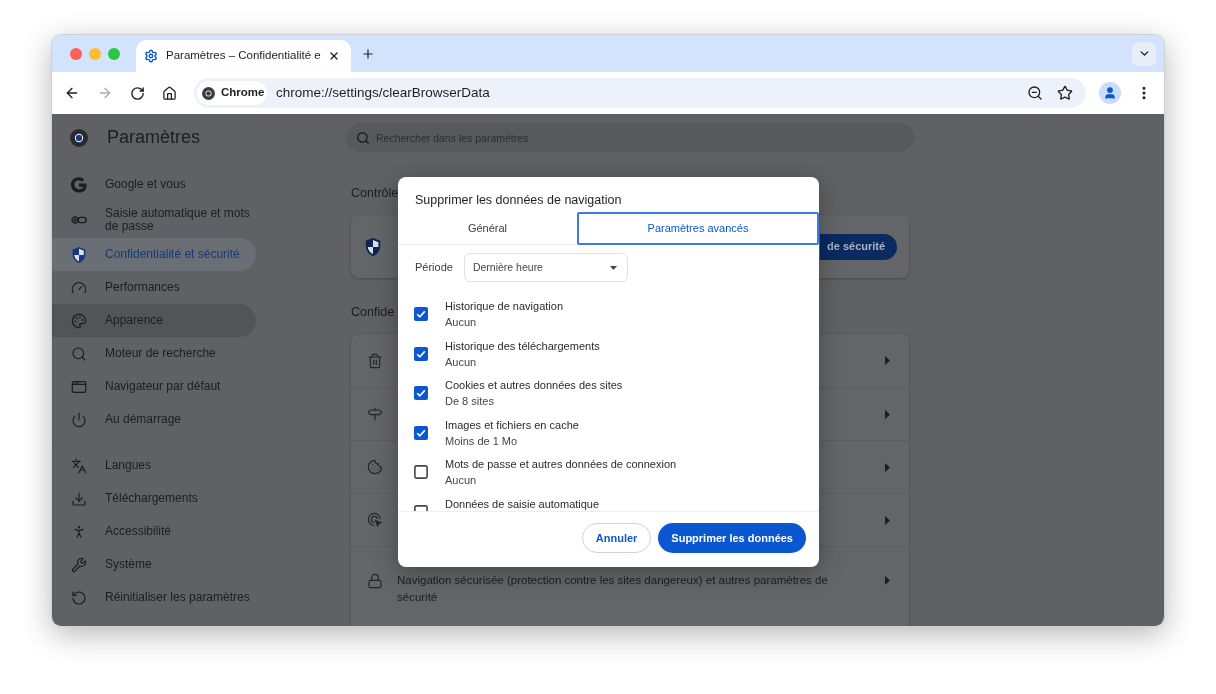  I want to click on option-title: Historique des téléchargements, so click(522, 346).